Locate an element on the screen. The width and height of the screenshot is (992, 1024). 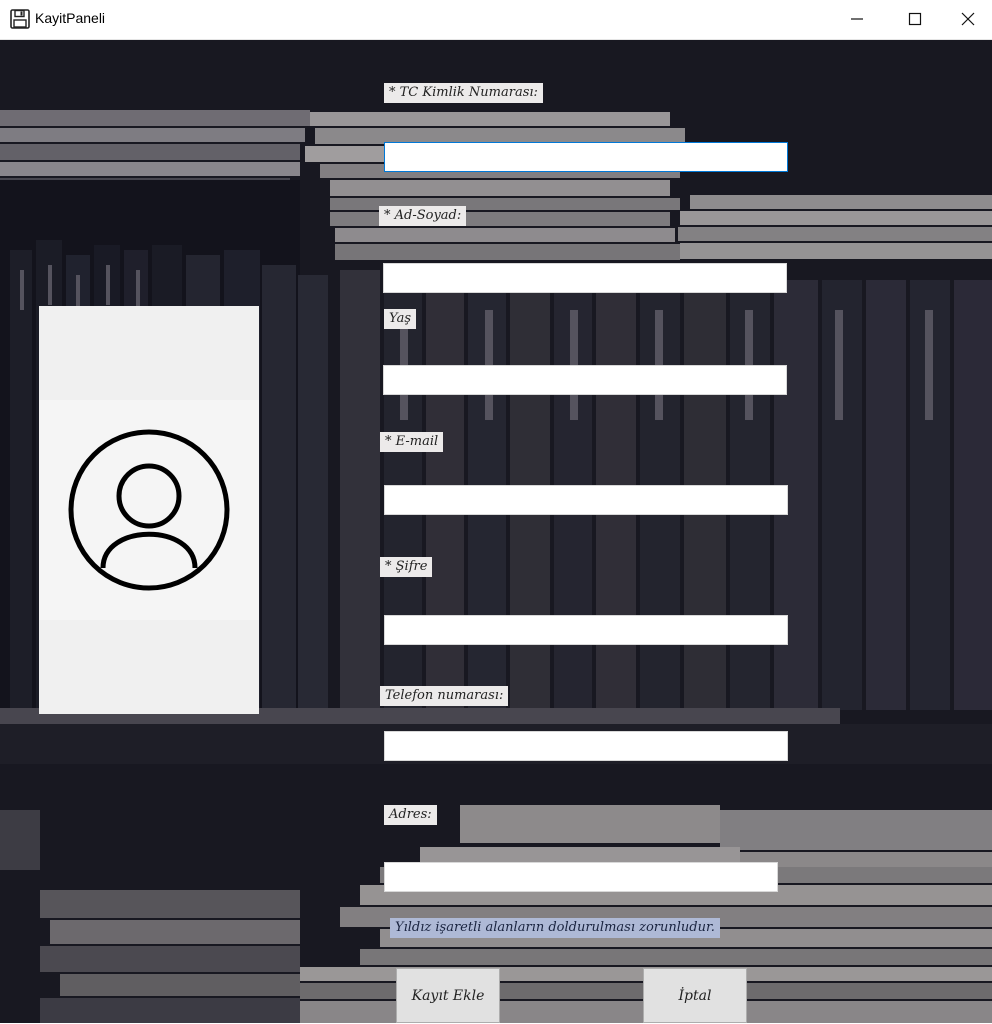
address-input is located at coordinates (581, 877).